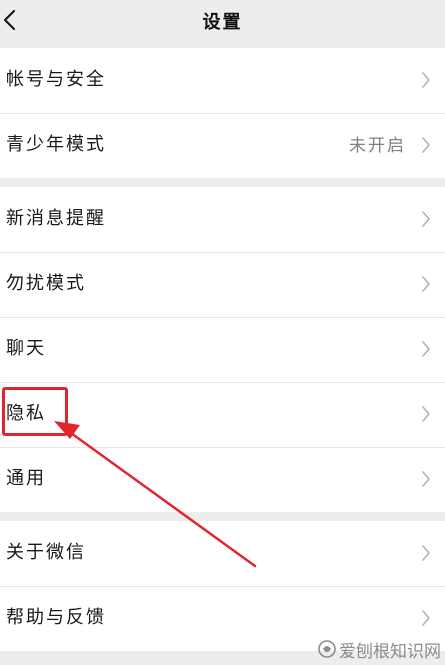 This screenshot has width=445, height=665. What do you see at coordinates (327, 649) in the screenshot?
I see `watermark-logo-icon` at bounding box center [327, 649].